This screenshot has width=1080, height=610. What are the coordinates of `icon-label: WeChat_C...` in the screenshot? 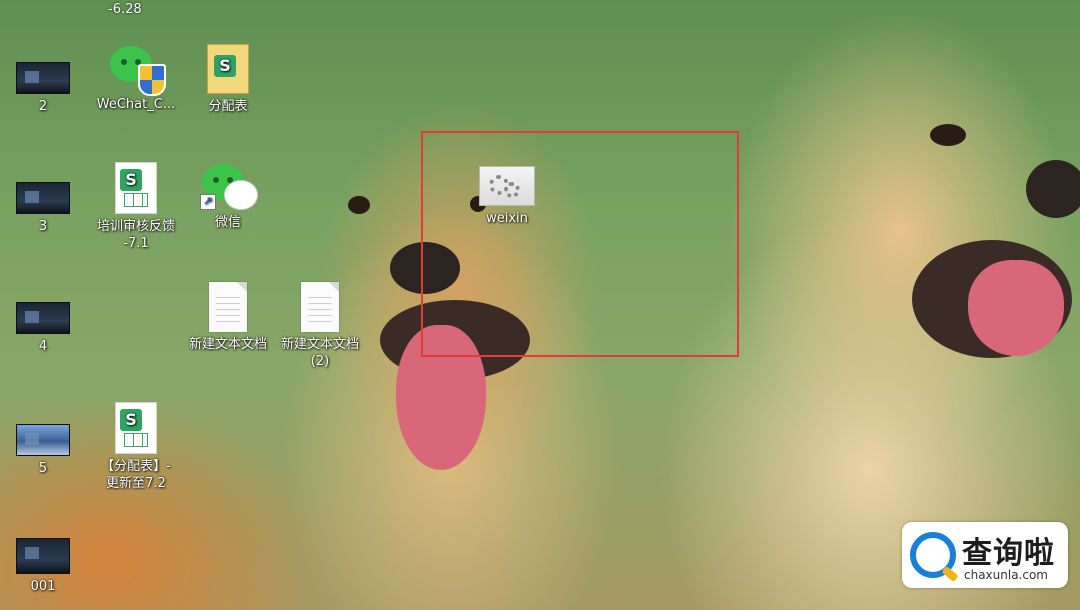 It's located at (136, 104).